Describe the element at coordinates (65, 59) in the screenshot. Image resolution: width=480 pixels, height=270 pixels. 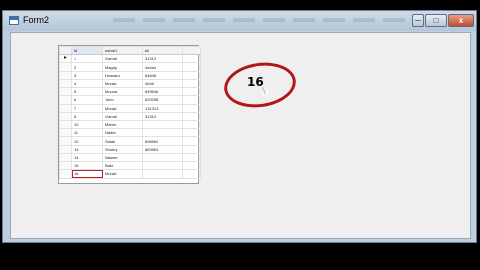
I see `current-row-indicator-icon: ▸` at that location.